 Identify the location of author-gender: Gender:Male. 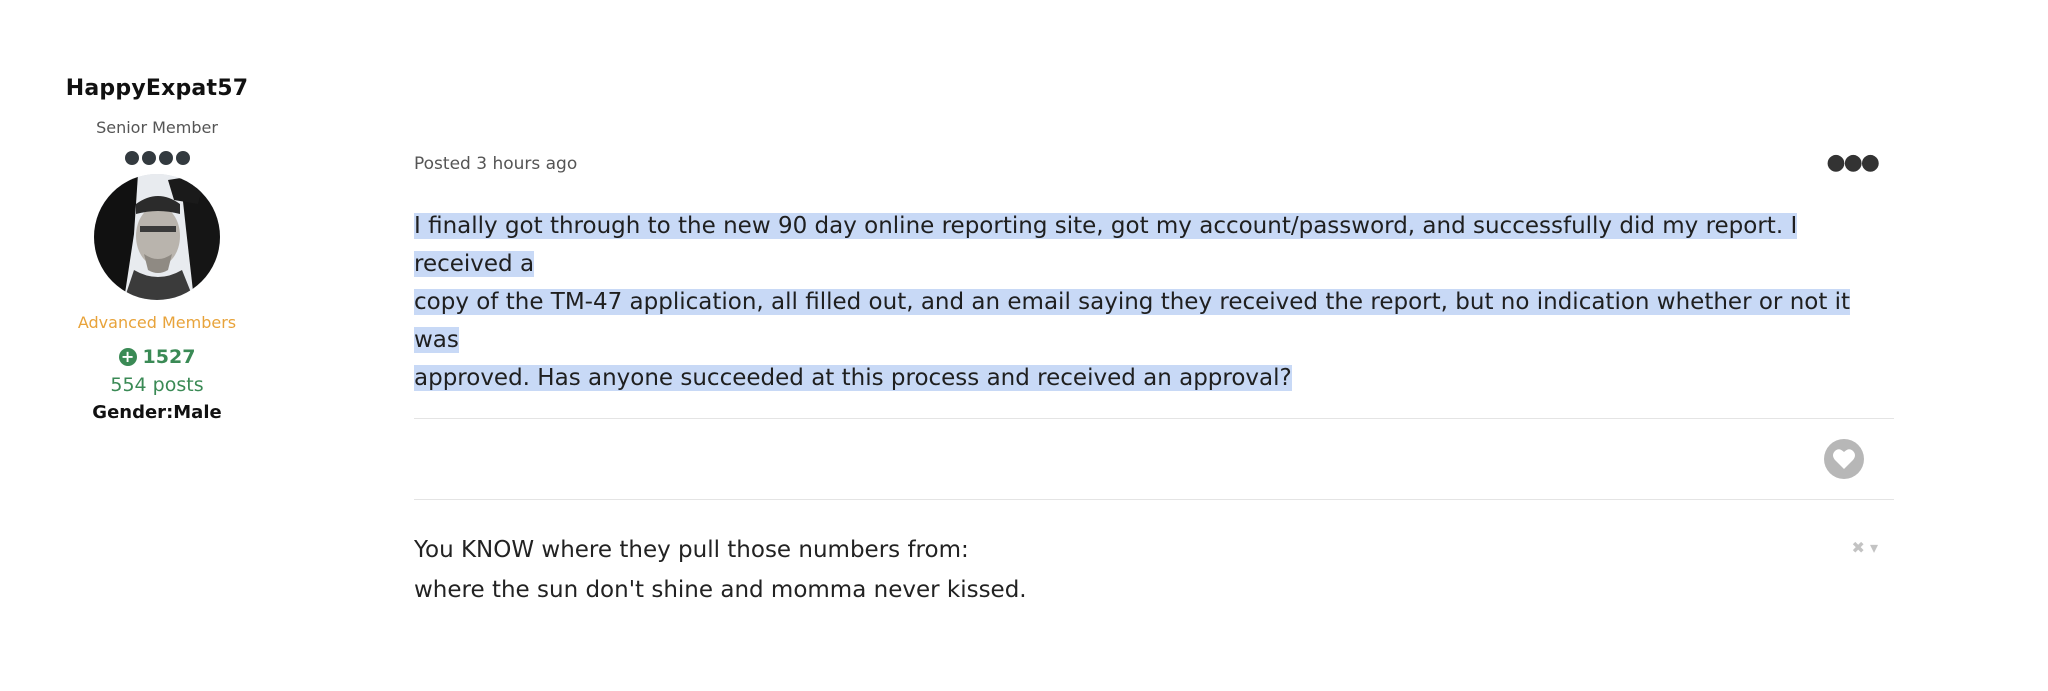
(157, 412).